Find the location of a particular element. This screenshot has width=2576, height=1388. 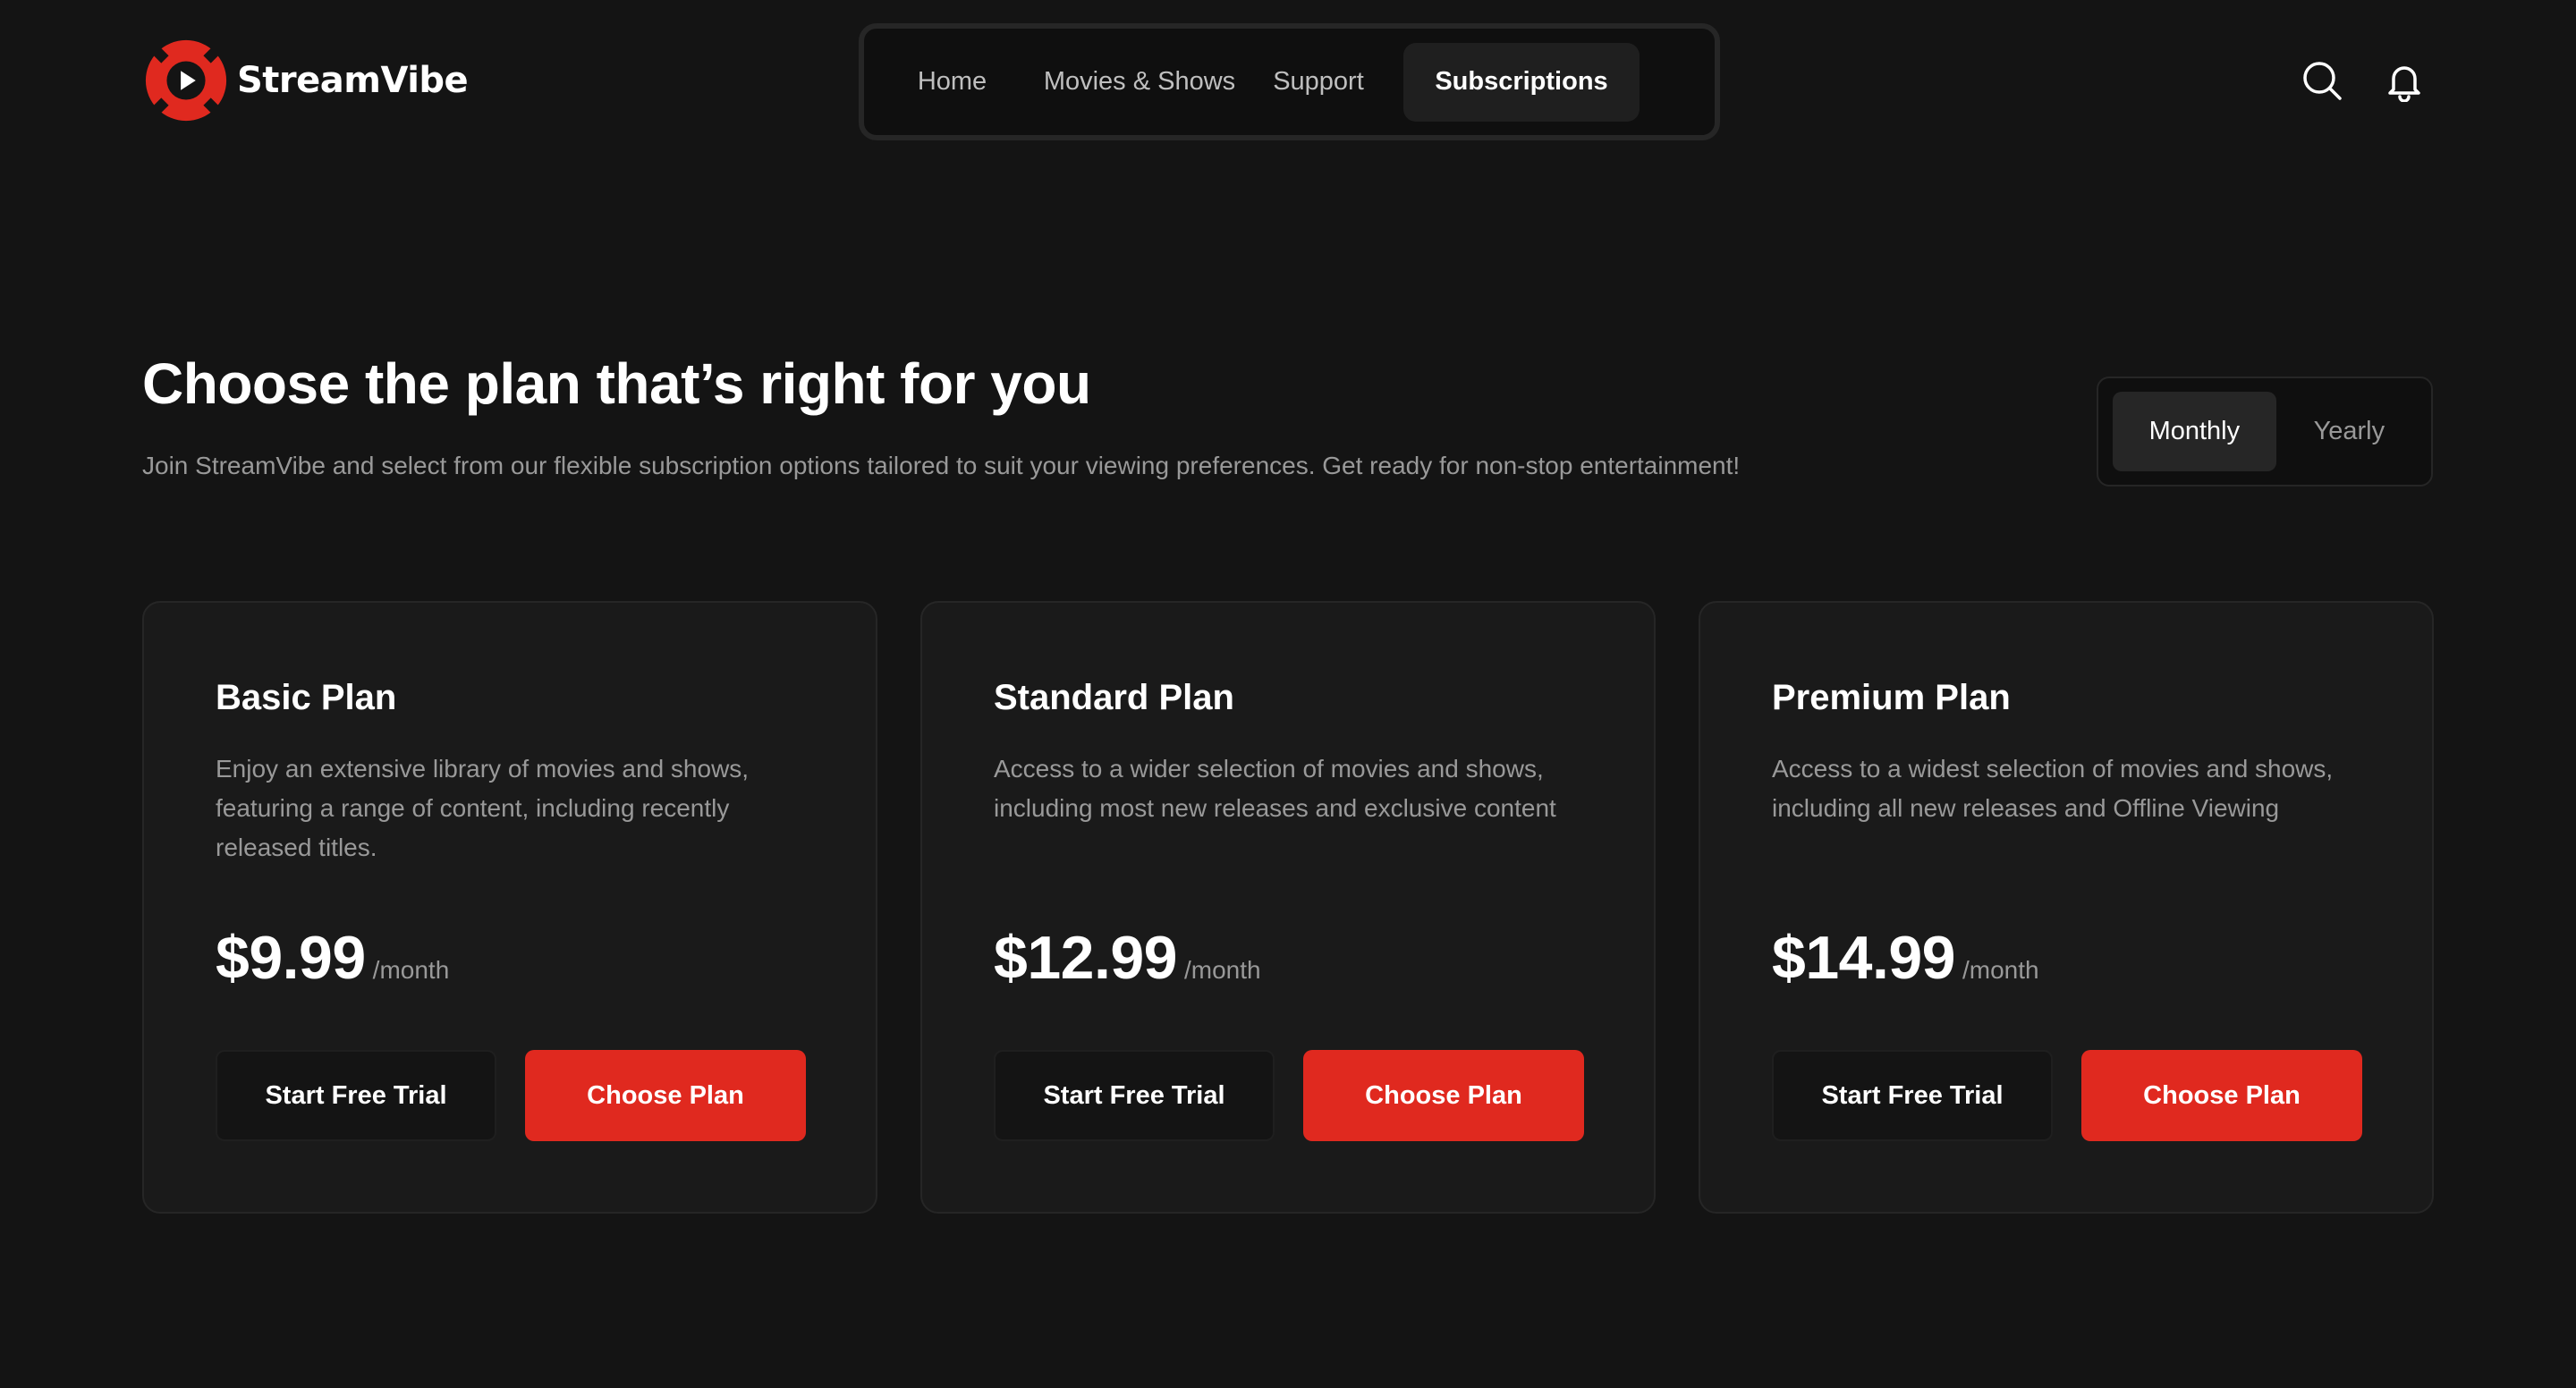

notifications-button is located at coordinates (2404, 80).